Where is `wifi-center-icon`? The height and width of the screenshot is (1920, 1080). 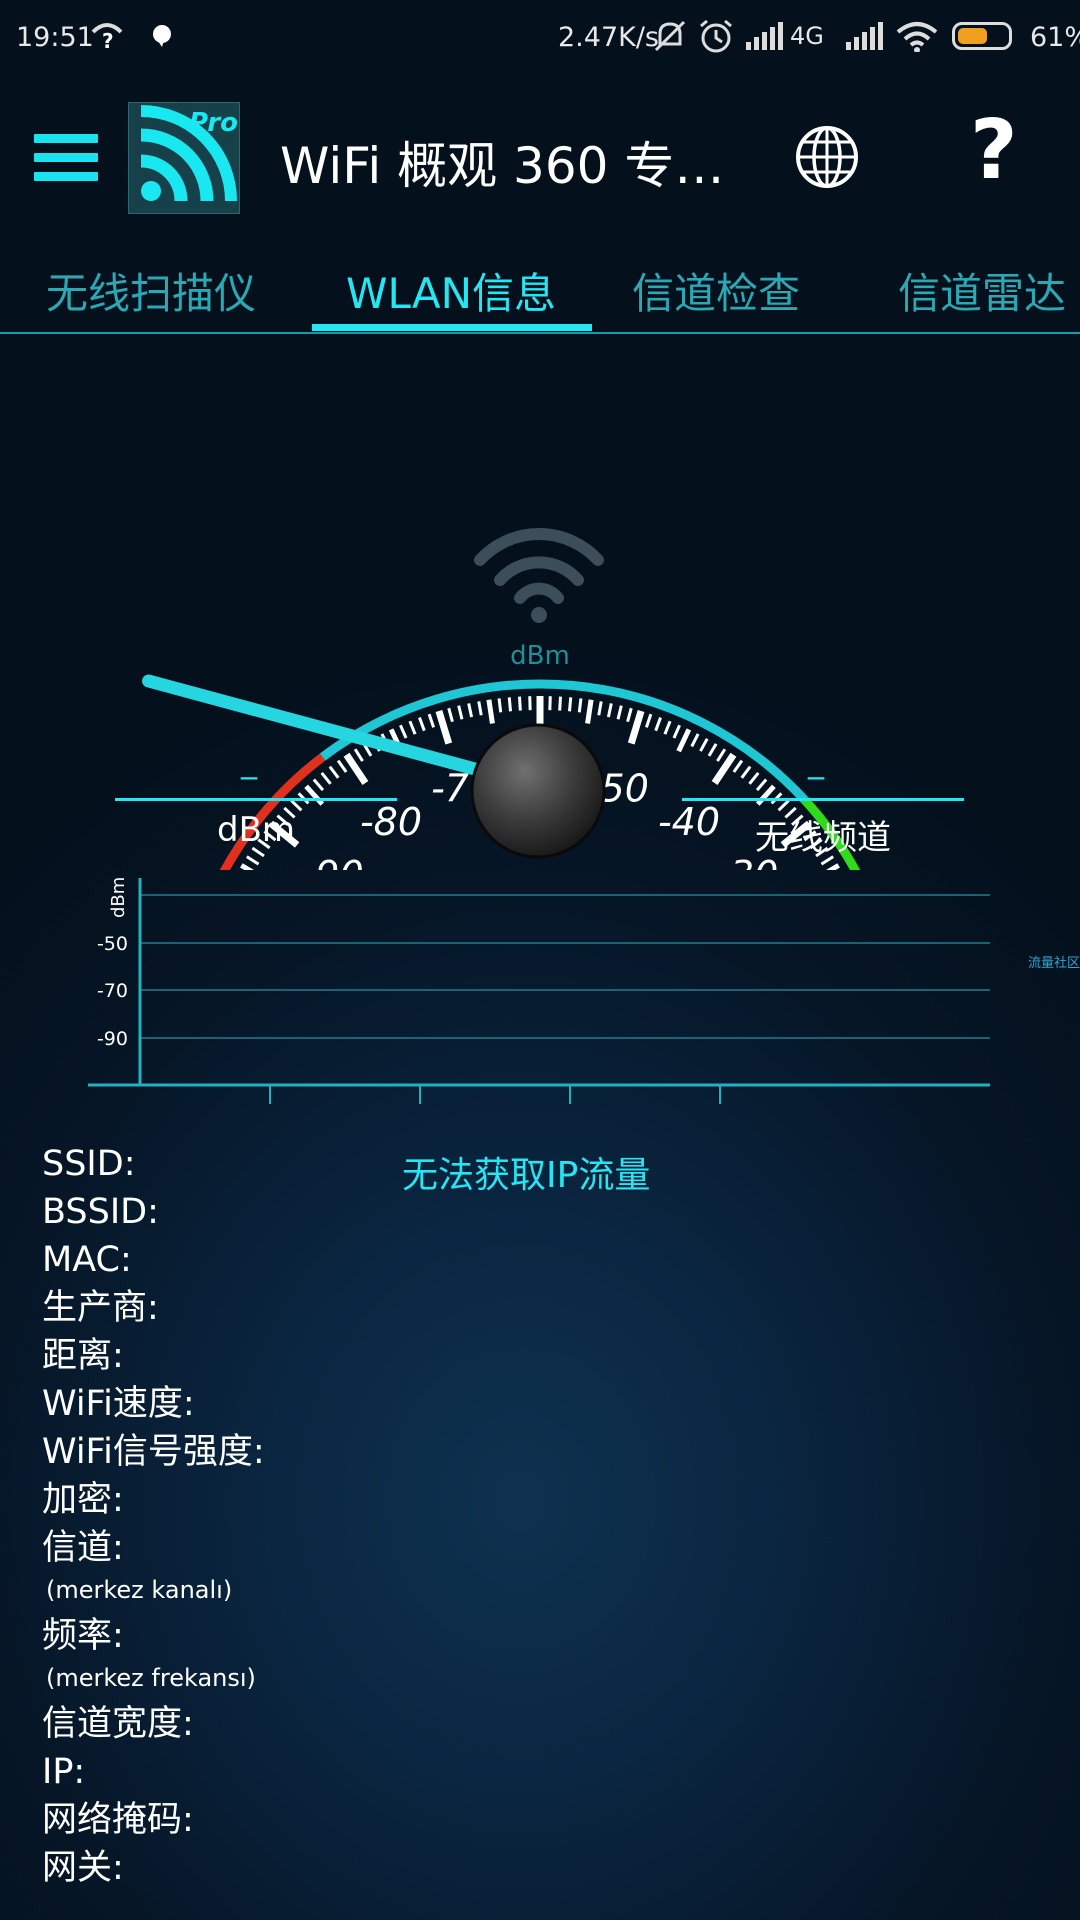 wifi-center-icon is located at coordinates (539, 575).